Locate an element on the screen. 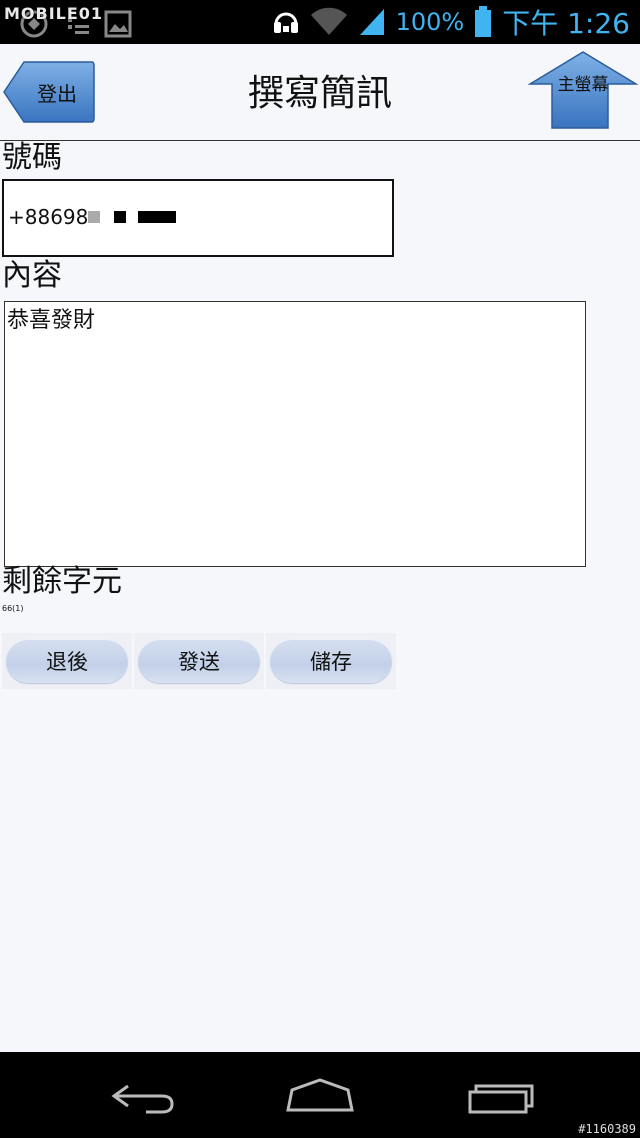 This screenshot has height=1138, width=640. remaining-chars-count: 66(1) is located at coordinates (13, 608).